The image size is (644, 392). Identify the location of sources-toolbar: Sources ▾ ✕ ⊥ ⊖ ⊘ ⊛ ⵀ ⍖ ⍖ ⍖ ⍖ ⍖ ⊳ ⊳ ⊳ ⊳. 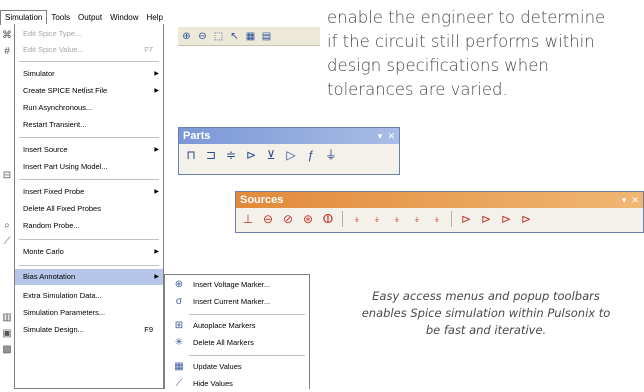
(439, 212).